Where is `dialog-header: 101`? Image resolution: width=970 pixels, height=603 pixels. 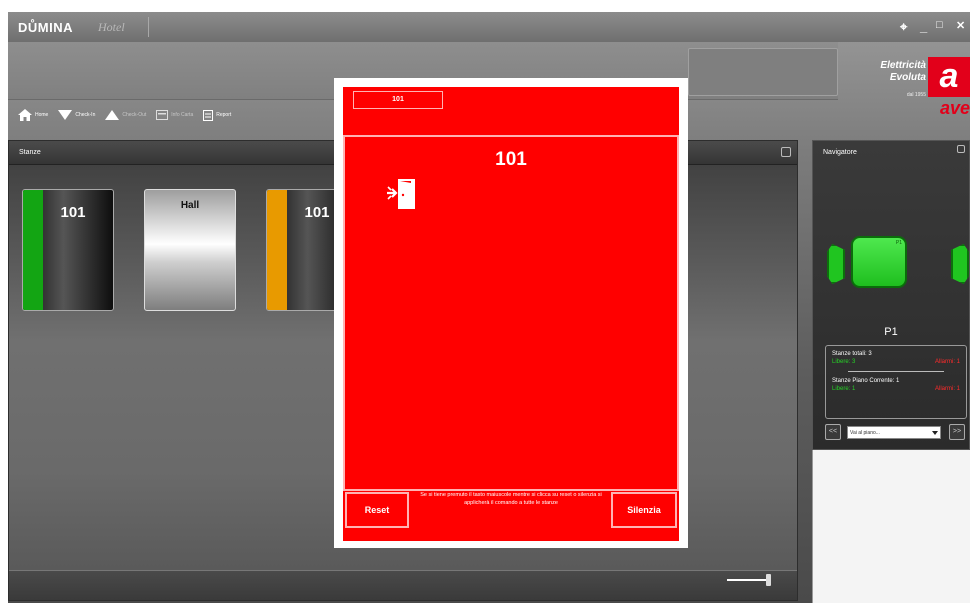 dialog-header: 101 is located at coordinates (511, 111).